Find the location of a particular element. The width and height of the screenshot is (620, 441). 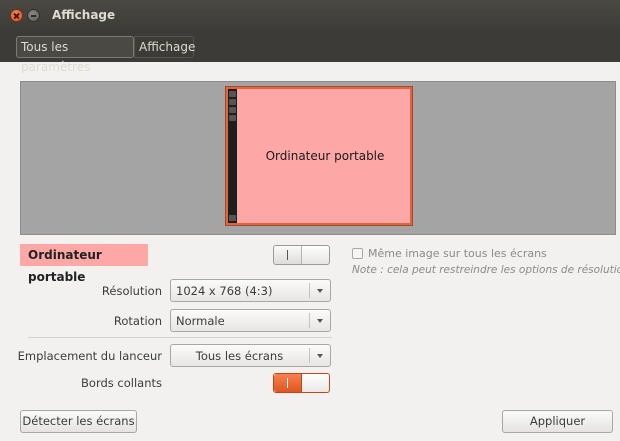

mirror-label: Même image sur tous les écrans is located at coordinates (457, 253).